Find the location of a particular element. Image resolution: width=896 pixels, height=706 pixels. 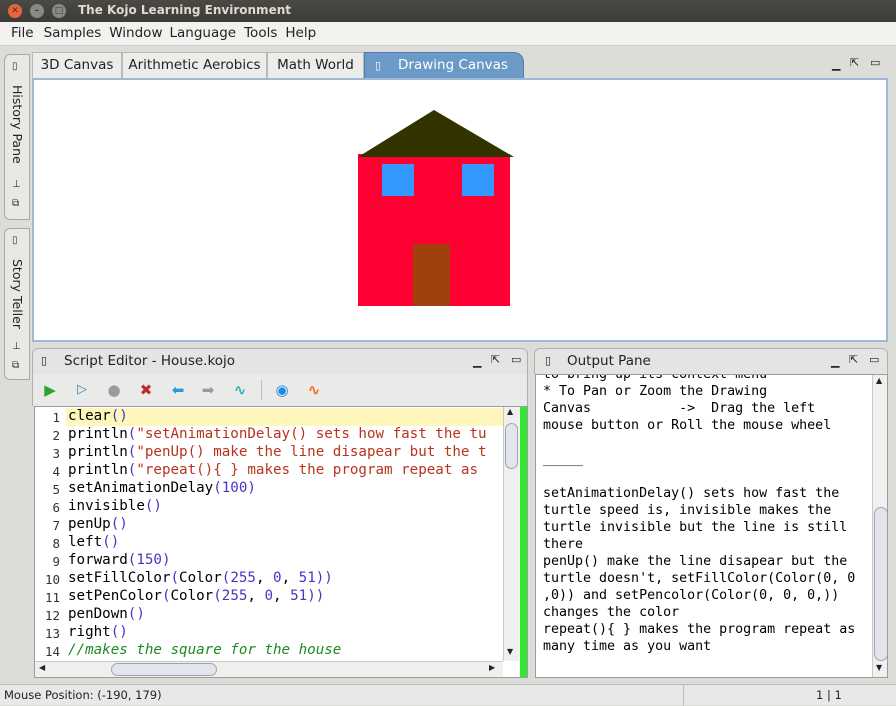

scroll-right-icon: ▶ is located at coordinates (492, 667).